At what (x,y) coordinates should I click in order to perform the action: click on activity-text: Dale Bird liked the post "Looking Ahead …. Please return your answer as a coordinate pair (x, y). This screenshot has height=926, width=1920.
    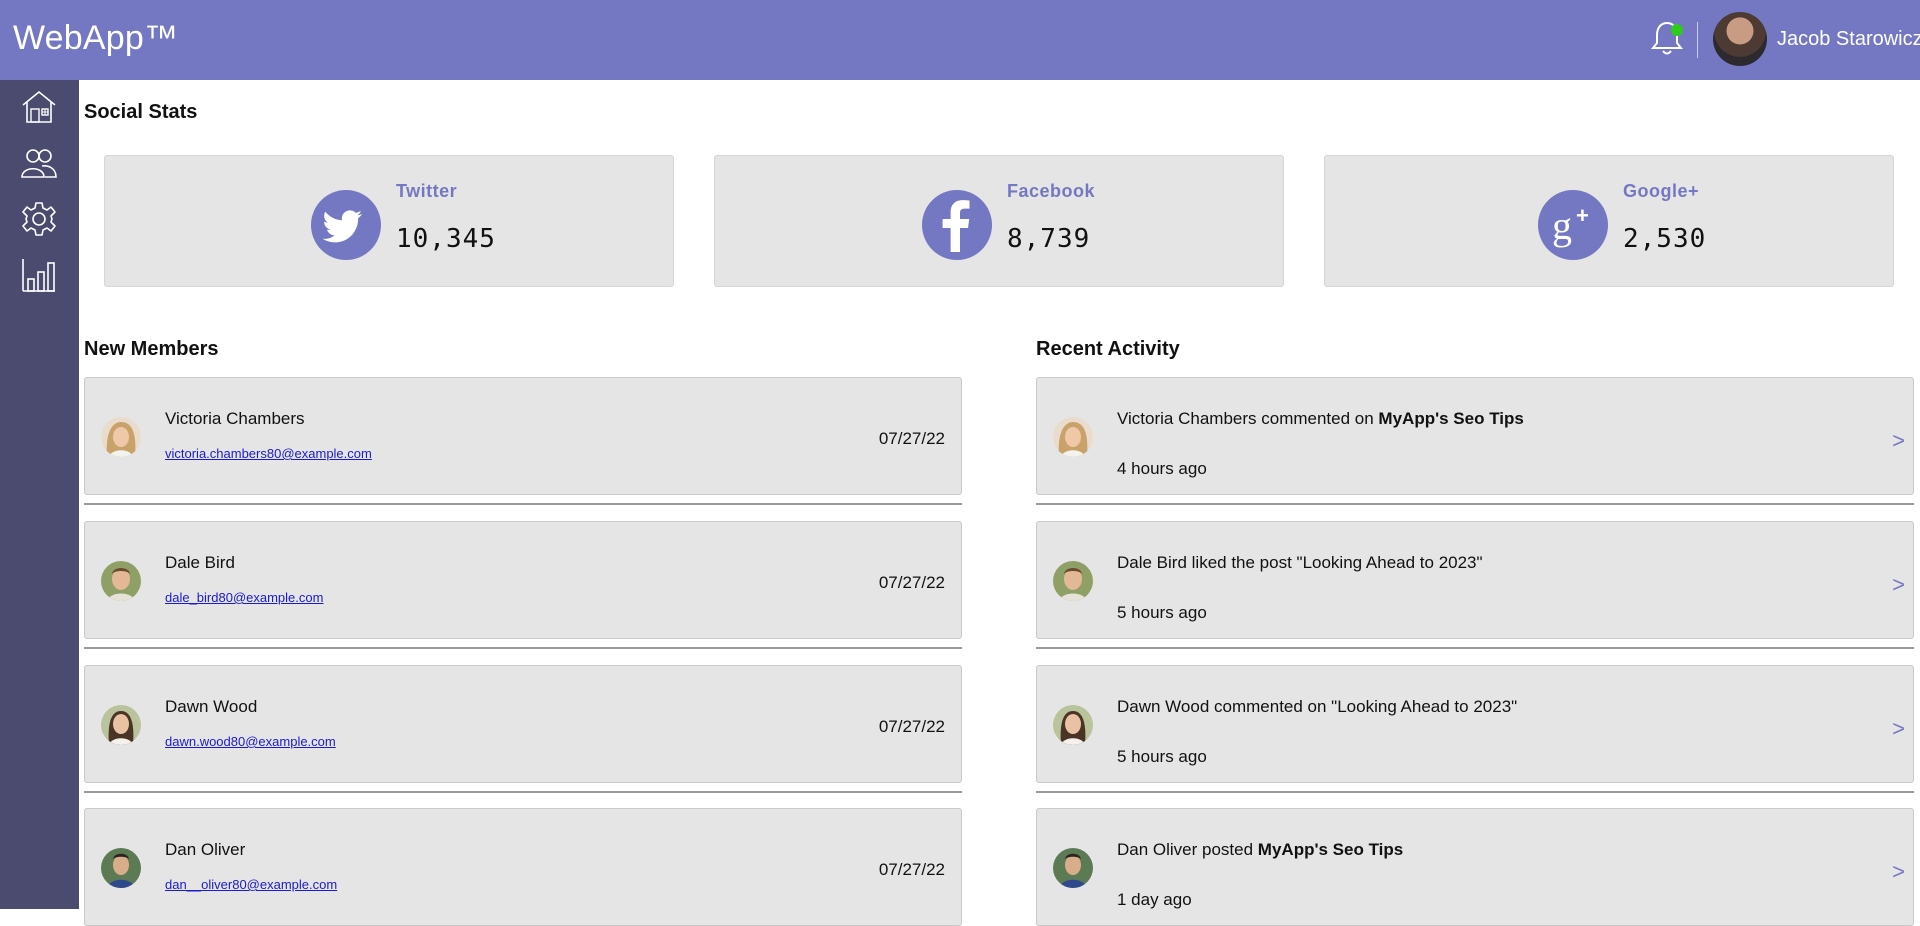
    Looking at the image, I should click on (1300, 562).